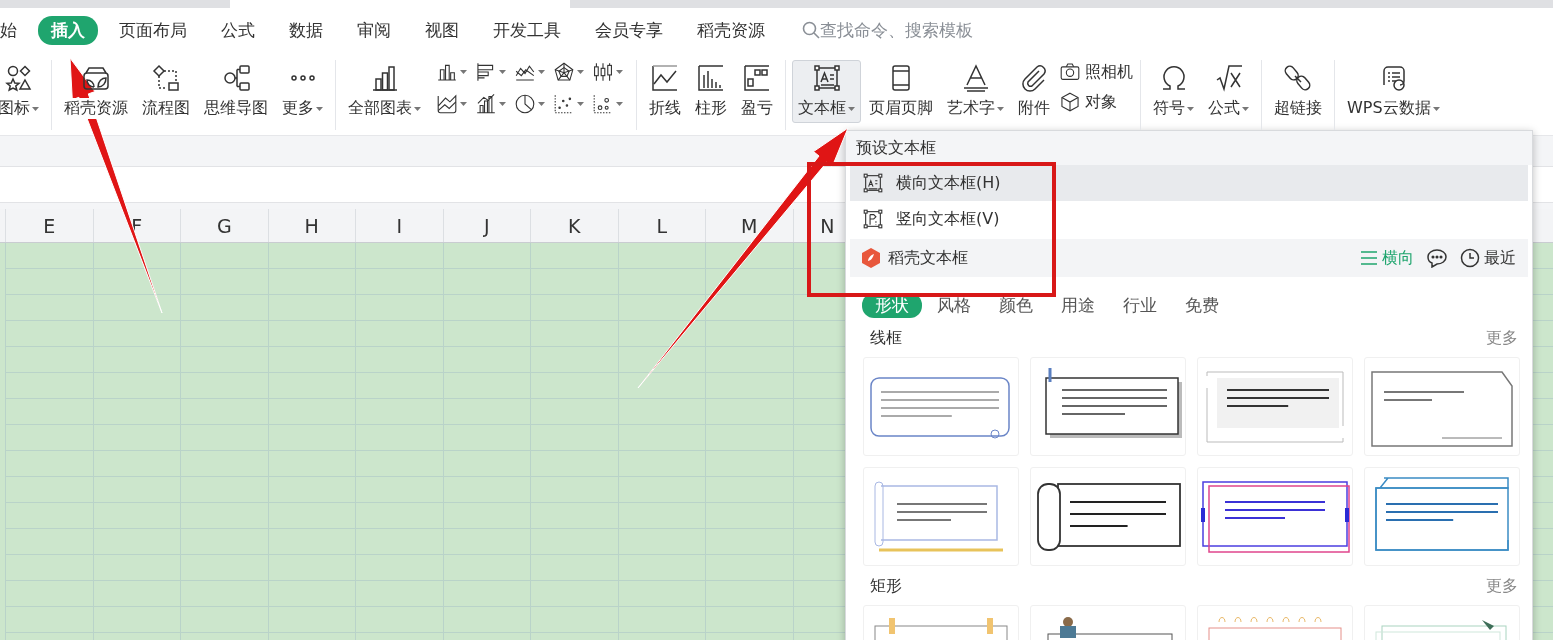  What do you see at coordinates (1202, 305) in the screenshot?
I see `category-tab: 免费` at bounding box center [1202, 305].